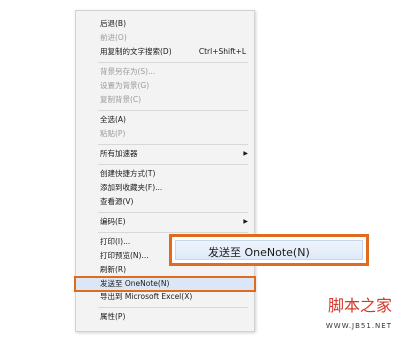 The image size is (400, 340). What do you see at coordinates (165, 222) in the screenshot?
I see `menu-item-encoding: 编码(E) ▶` at bounding box center [165, 222].